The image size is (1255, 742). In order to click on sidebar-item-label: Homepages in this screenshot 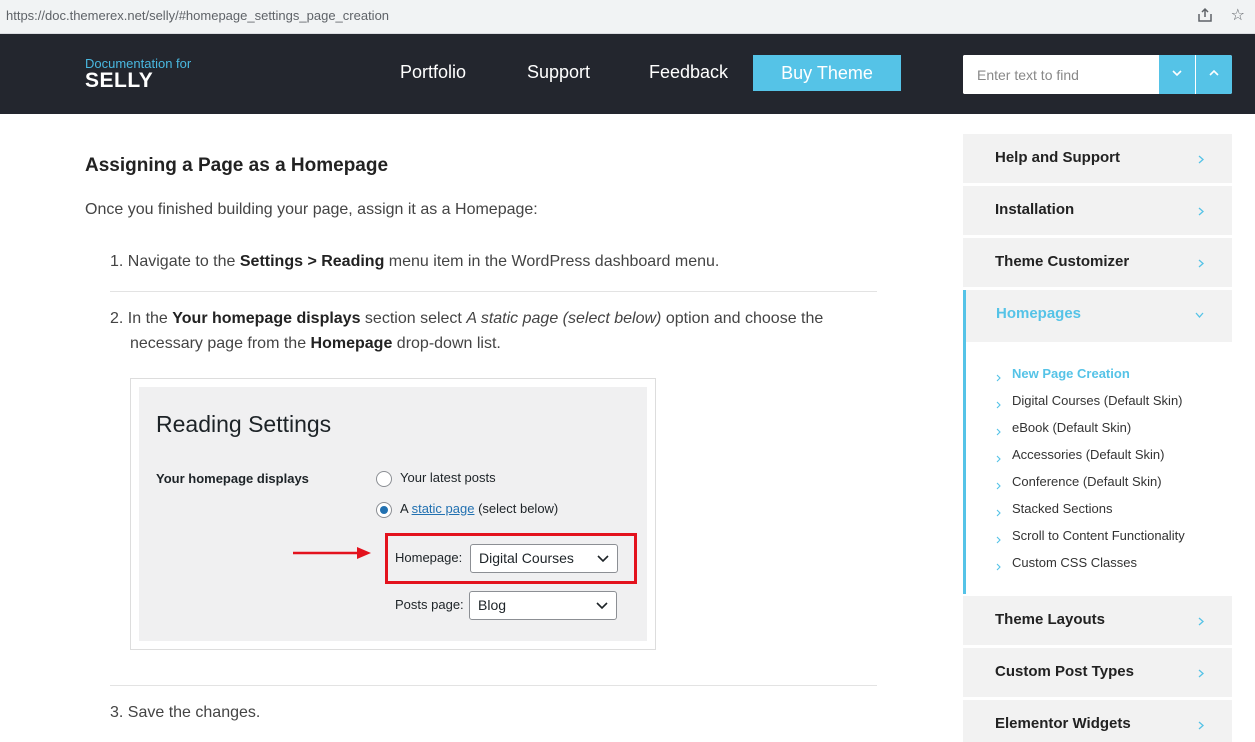, I will do `click(1039, 313)`.